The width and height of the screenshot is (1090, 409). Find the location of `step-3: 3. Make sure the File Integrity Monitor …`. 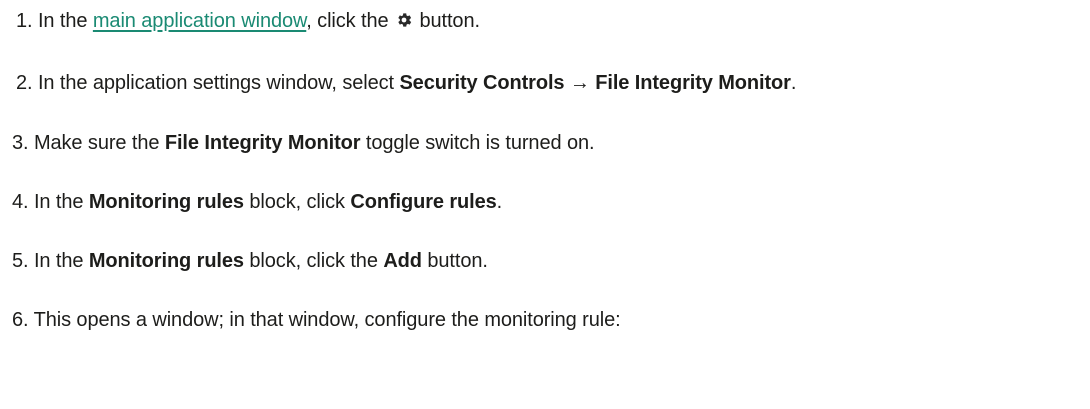

step-3: 3. Make sure the File Integrity Monitor … is located at coordinates (303, 143).